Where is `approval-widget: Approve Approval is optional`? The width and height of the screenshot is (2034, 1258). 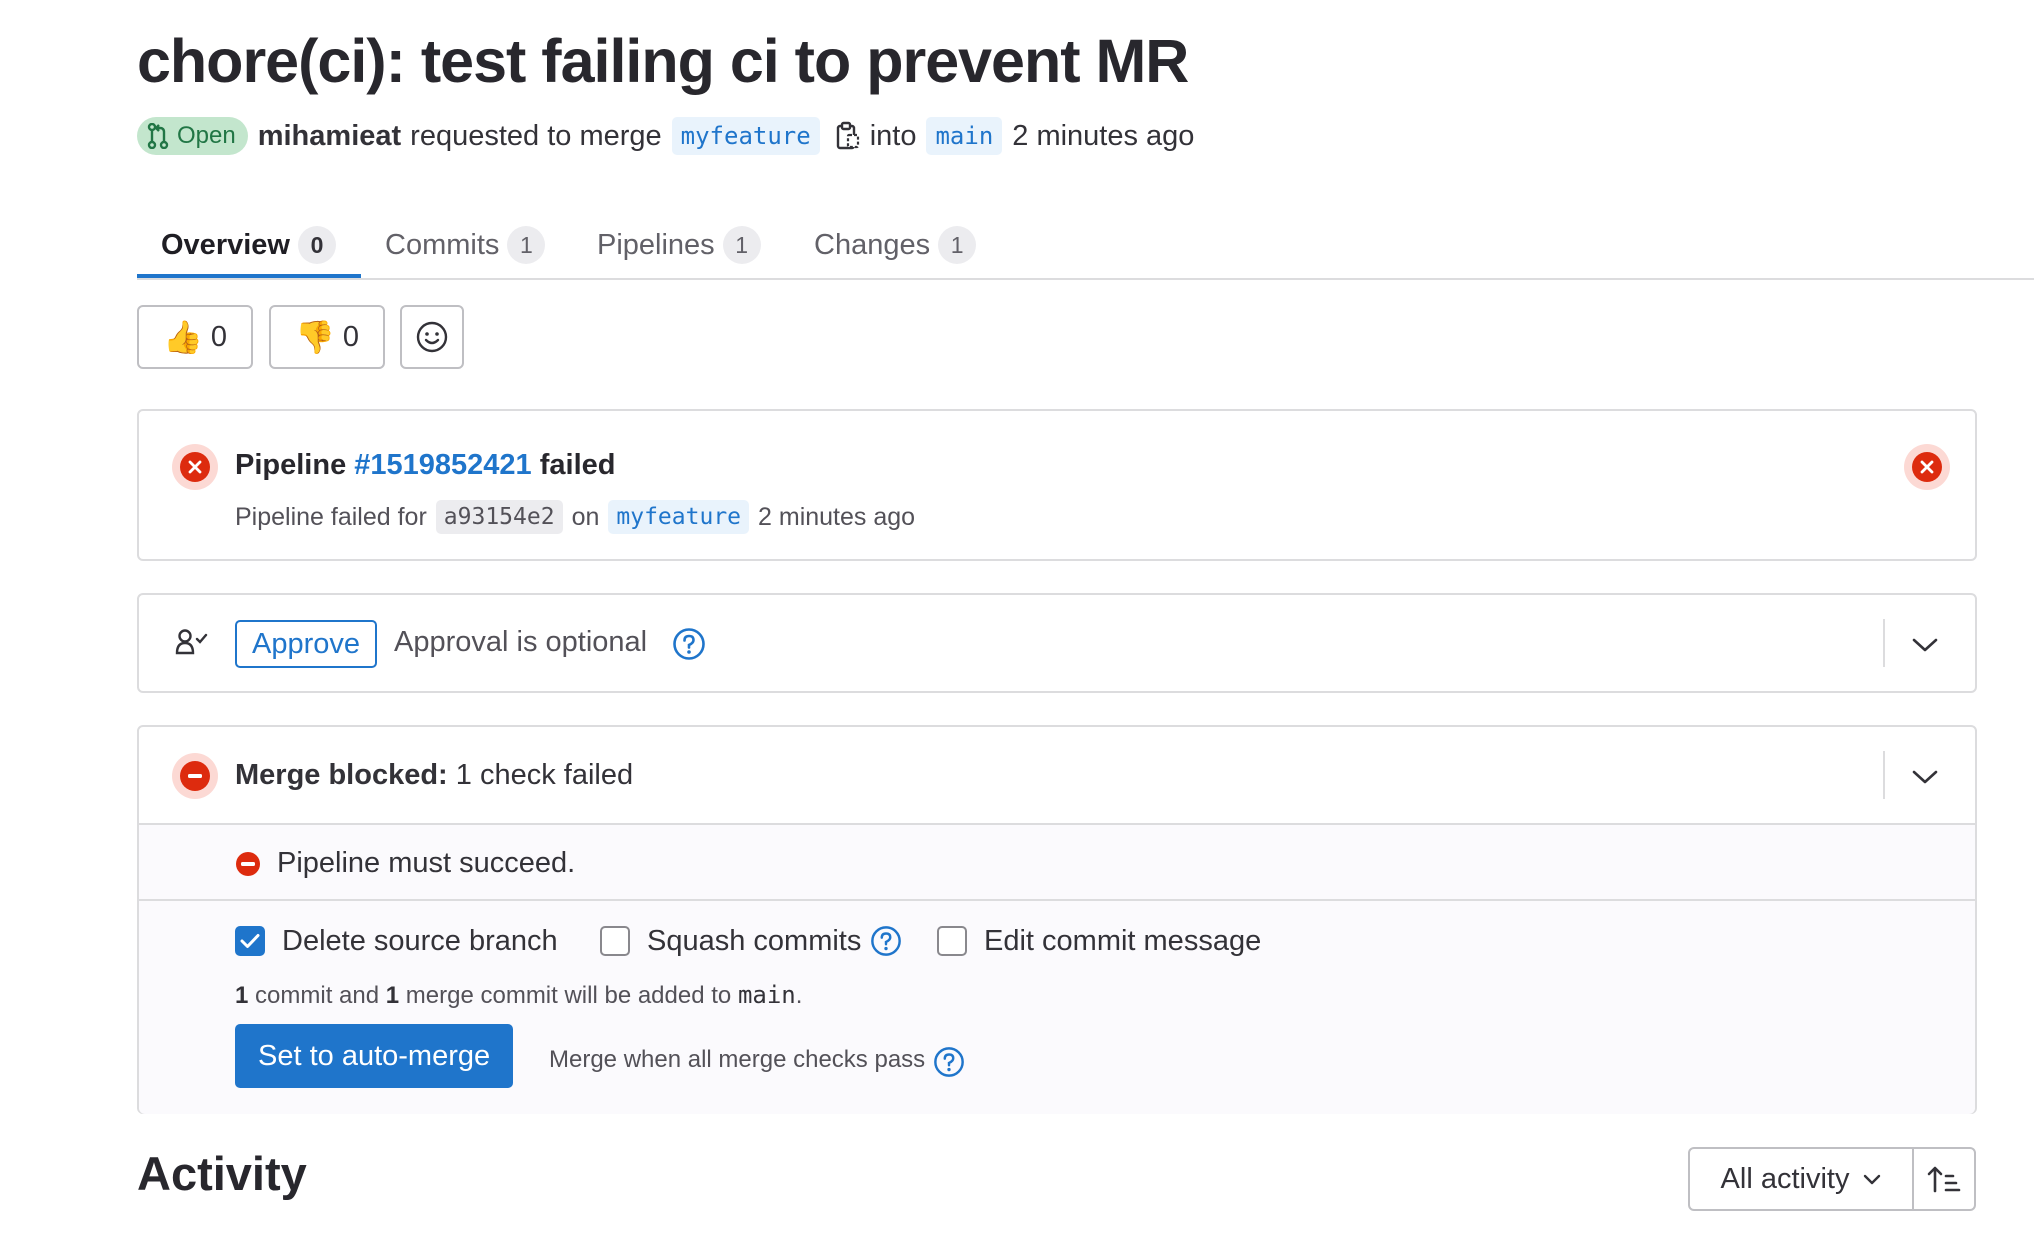
approval-widget: Approve Approval is optional is located at coordinates (1057, 643).